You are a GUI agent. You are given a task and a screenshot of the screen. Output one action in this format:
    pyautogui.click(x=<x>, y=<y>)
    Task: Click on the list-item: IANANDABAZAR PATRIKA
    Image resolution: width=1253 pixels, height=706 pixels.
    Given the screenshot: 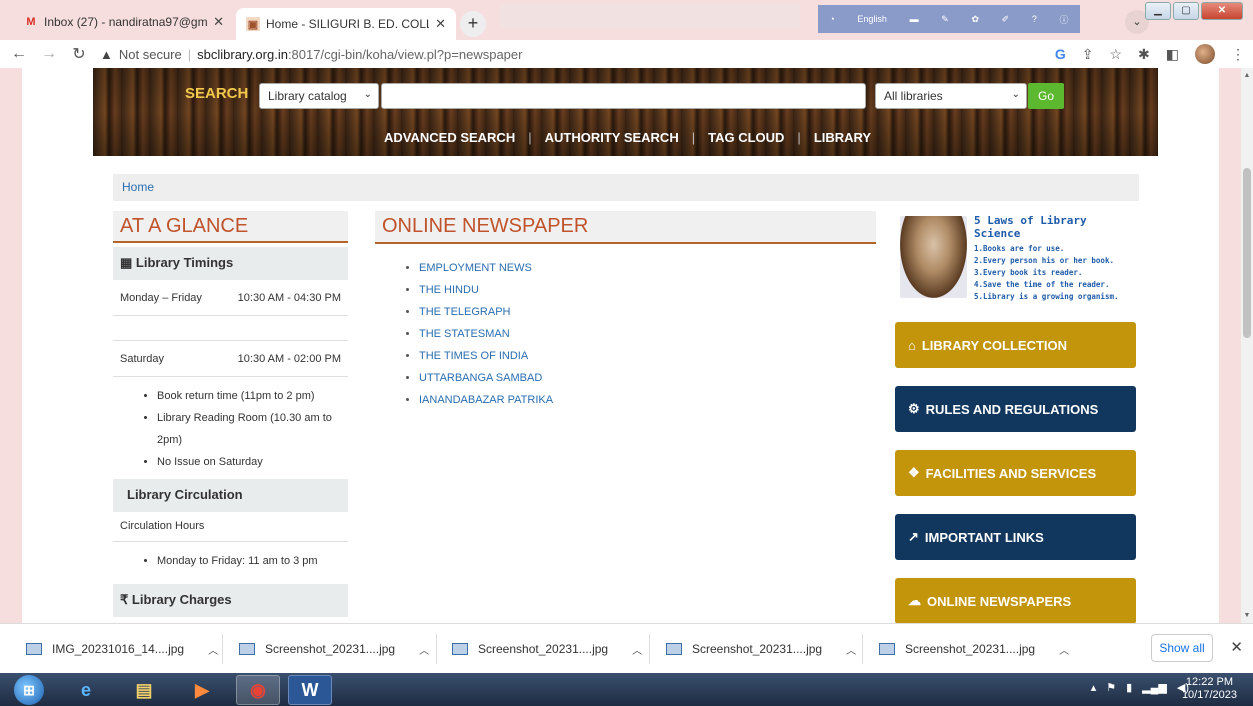 What is the action you would take?
    pyautogui.click(x=647, y=400)
    